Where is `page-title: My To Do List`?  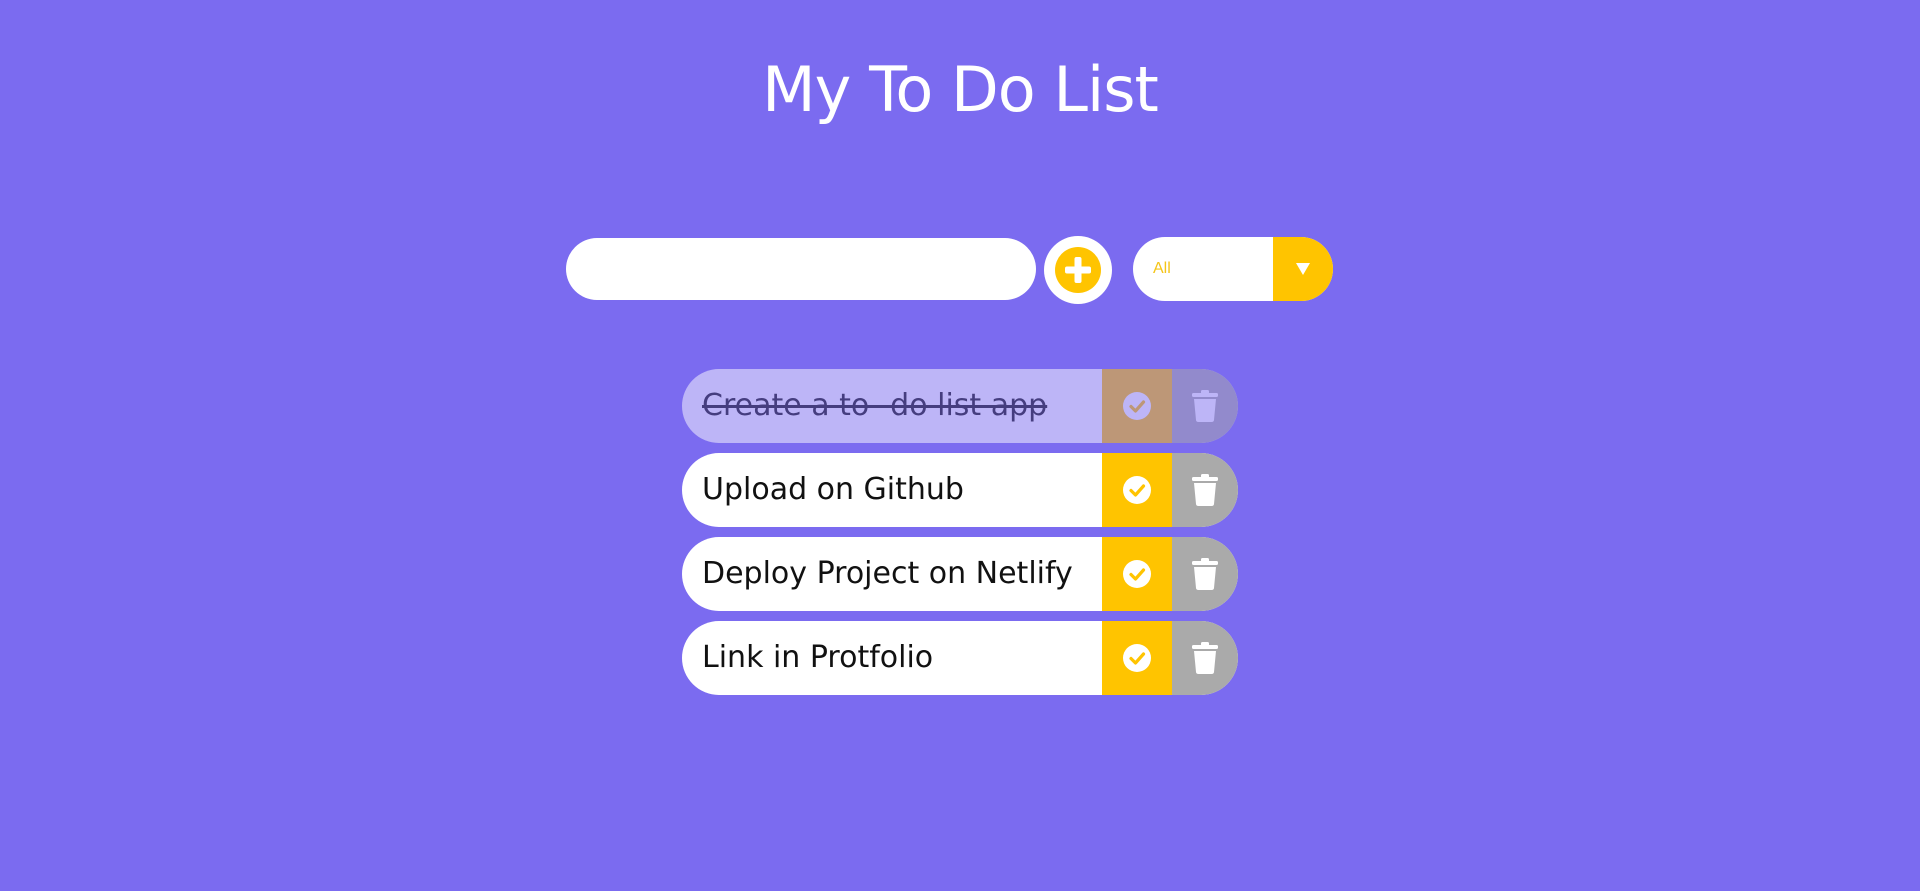
page-title: My To Do List is located at coordinates (960, 89).